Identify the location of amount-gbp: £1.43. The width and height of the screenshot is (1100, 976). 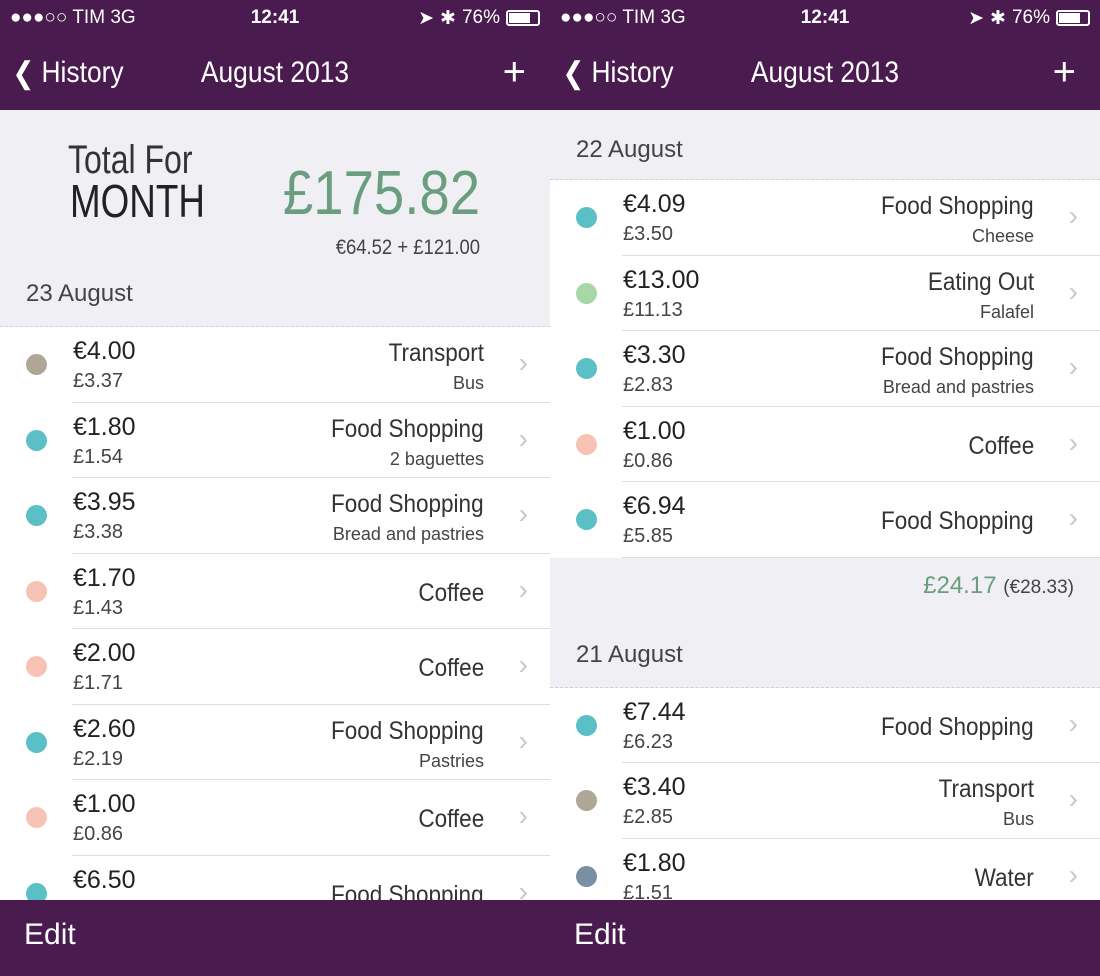
(98, 607).